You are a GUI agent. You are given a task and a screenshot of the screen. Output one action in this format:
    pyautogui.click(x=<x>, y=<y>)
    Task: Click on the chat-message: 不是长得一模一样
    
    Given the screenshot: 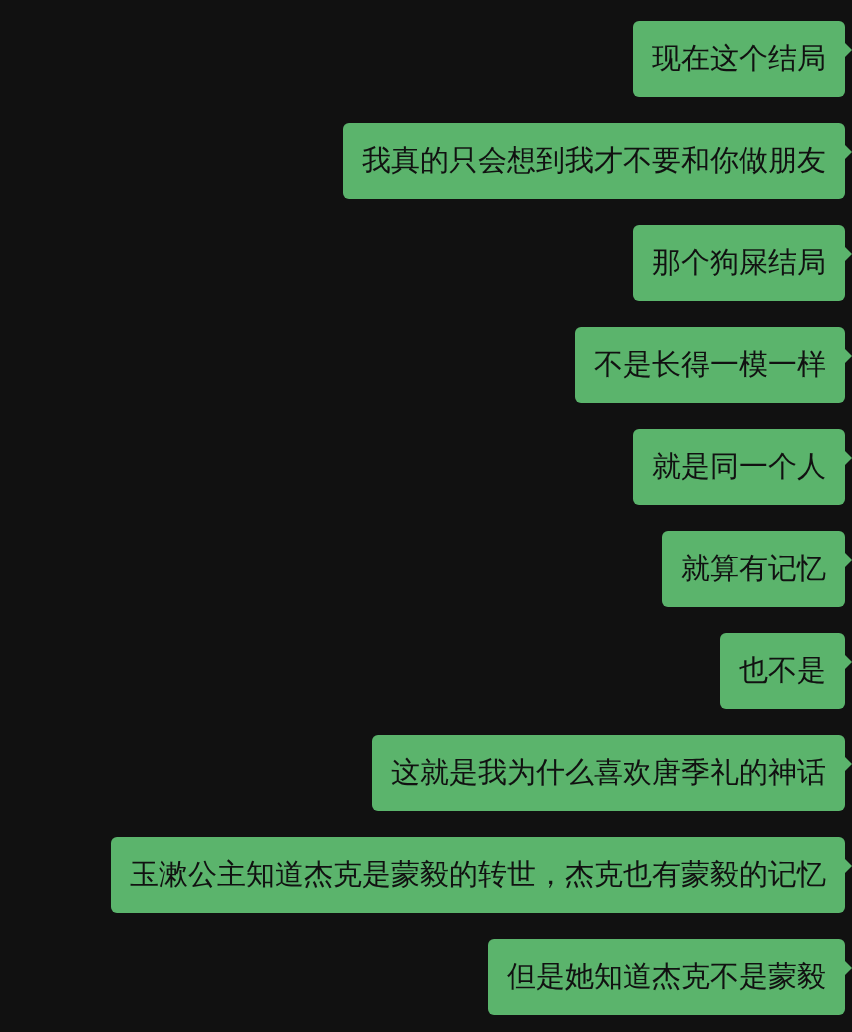 What is the action you would take?
    pyautogui.click(x=710, y=365)
    